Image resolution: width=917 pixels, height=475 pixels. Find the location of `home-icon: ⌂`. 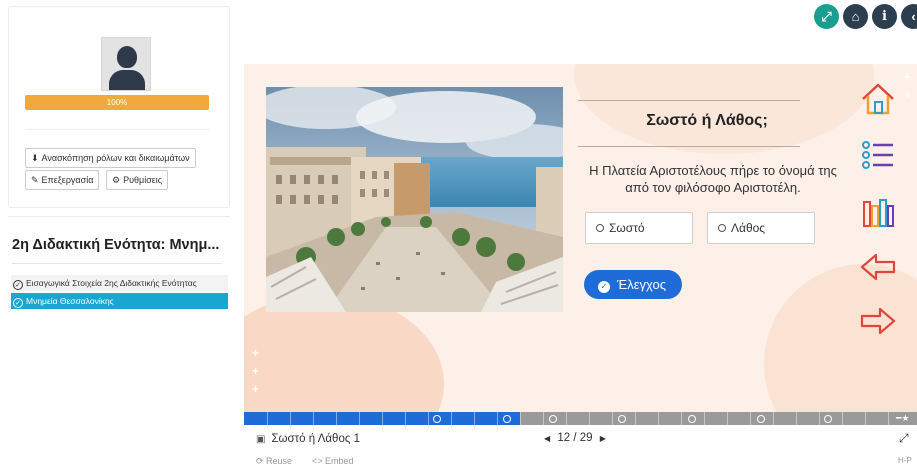

home-icon: ⌂ is located at coordinates (855, 16).